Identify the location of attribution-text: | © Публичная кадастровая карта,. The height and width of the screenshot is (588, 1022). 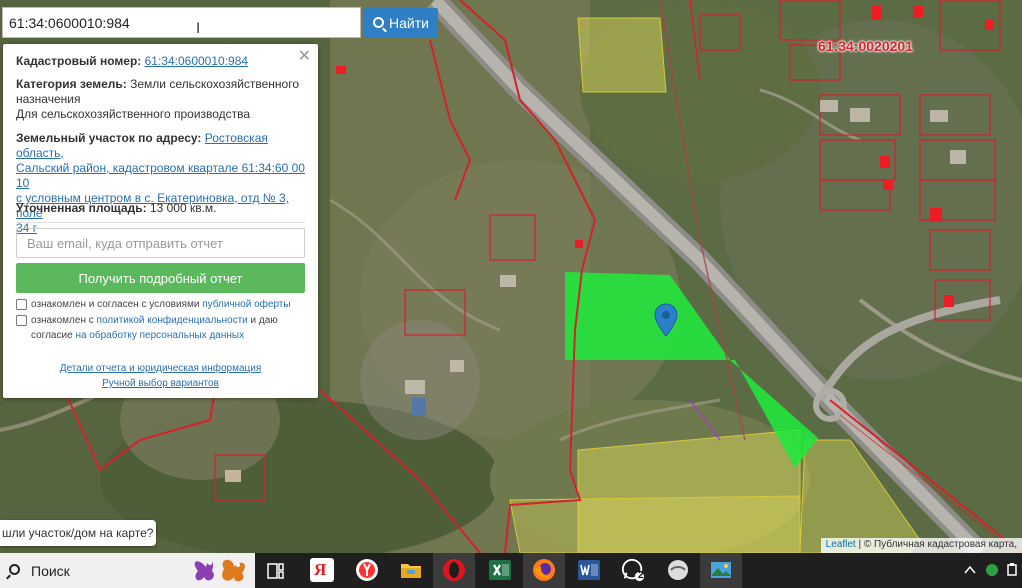
(936, 544).